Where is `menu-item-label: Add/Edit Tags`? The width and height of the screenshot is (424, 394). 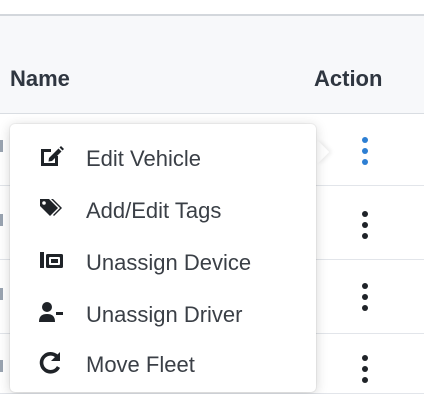 menu-item-label: Add/Edit Tags is located at coordinates (154, 210).